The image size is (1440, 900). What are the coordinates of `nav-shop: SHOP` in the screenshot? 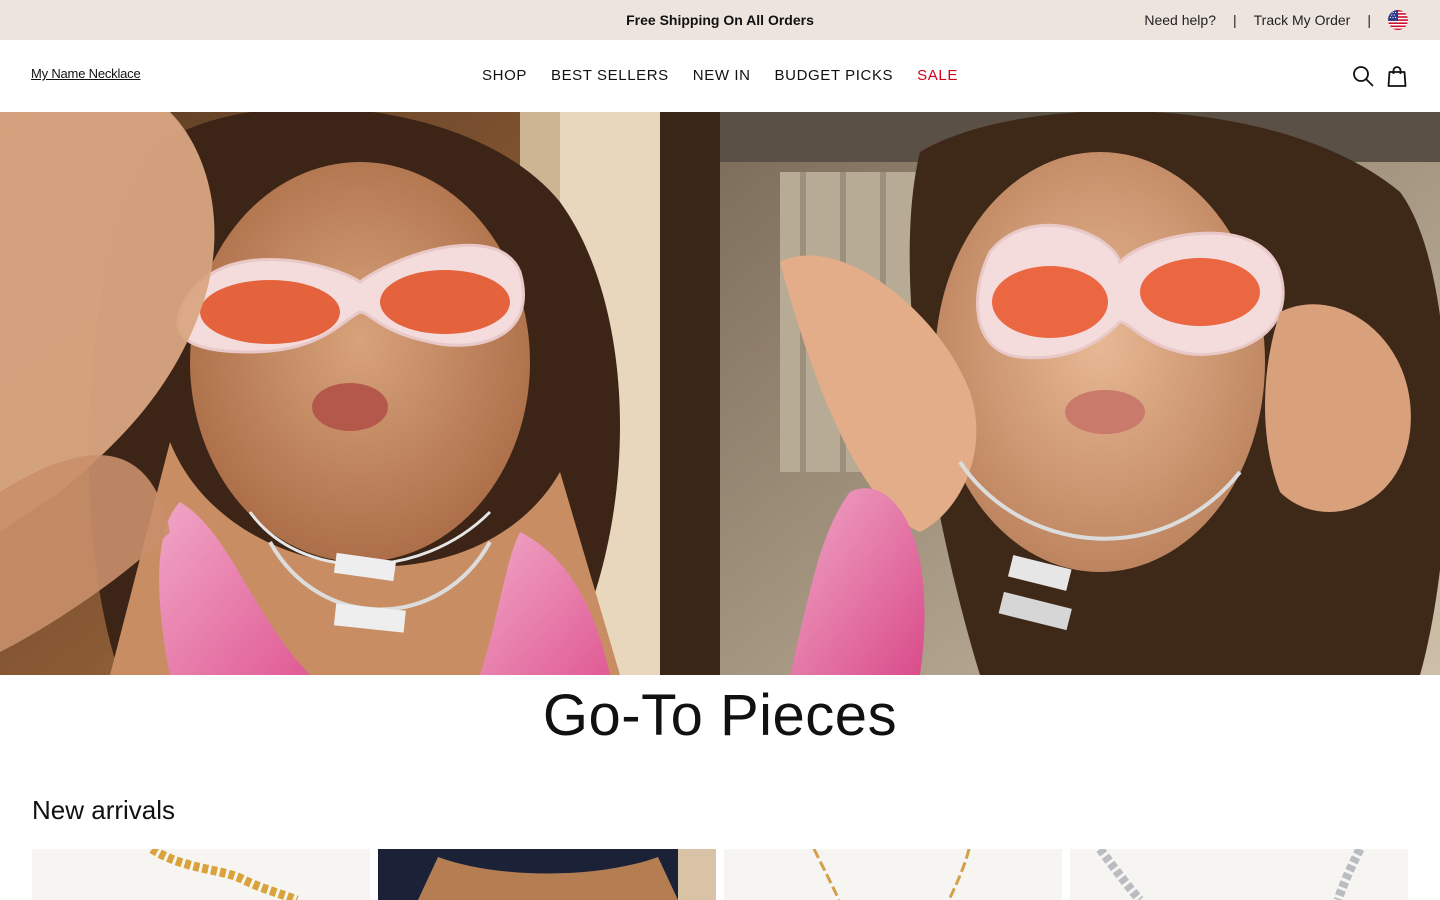 It's located at (504, 75).